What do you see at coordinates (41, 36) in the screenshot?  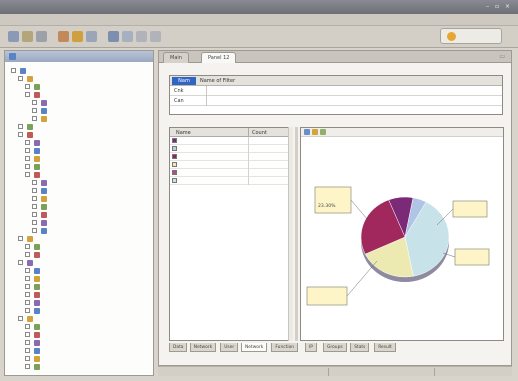 I see `save-icon` at bounding box center [41, 36].